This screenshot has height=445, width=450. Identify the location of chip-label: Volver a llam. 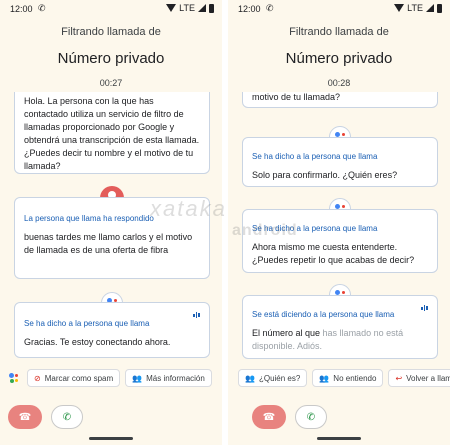
(428, 378).